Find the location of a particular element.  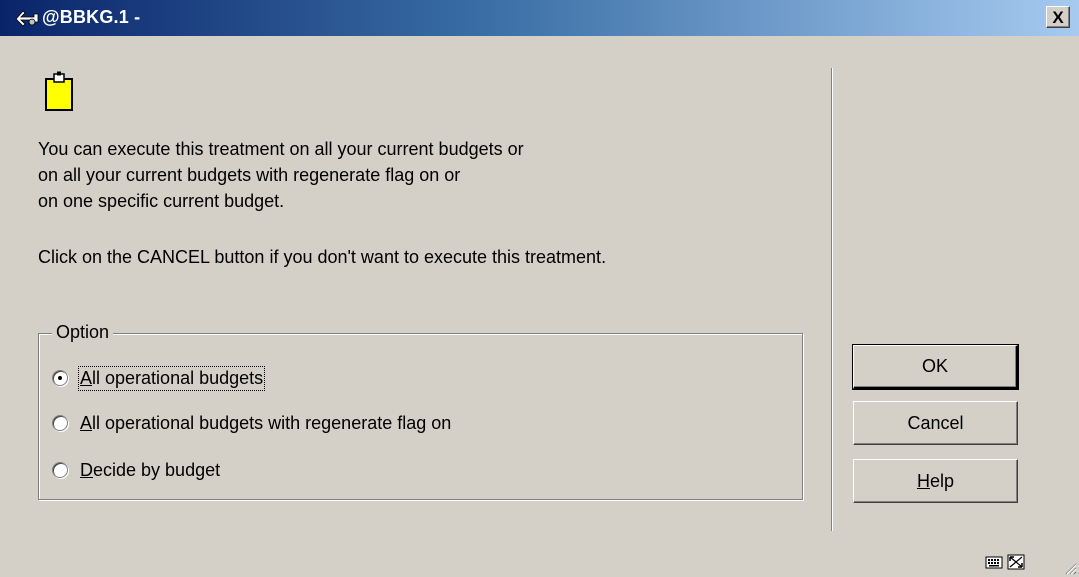

radio-decide-by-budget: Decide by budget is located at coordinates (136, 470).